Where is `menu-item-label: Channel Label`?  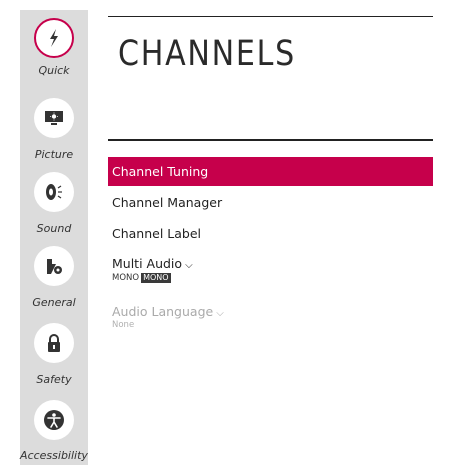 menu-item-label: Channel Label is located at coordinates (157, 233).